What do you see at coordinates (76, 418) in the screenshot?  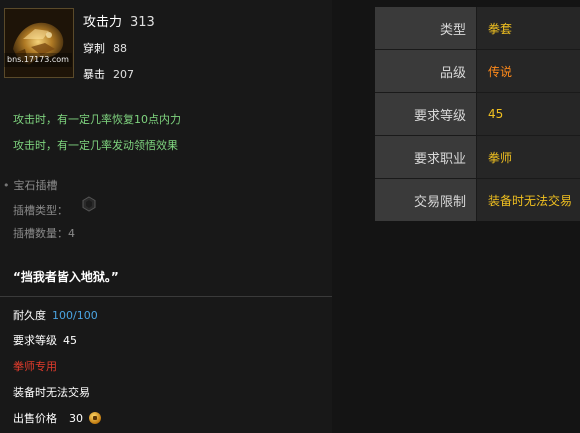 I see `sell-price-value: 30` at bounding box center [76, 418].